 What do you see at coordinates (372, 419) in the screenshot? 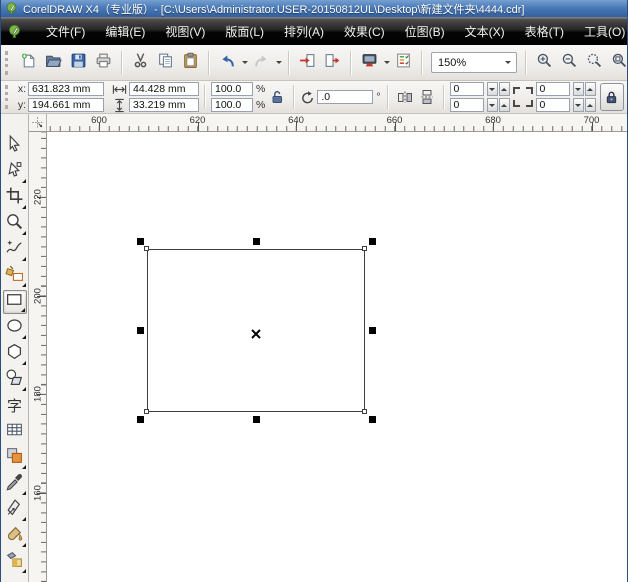
I see `selection-handle-bottom-right` at bounding box center [372, 419].